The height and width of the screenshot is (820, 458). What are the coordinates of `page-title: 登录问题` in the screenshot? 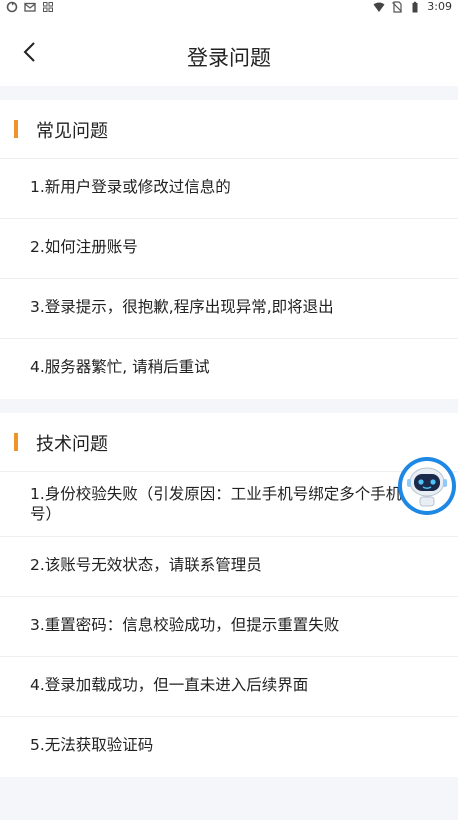 It's located at (229, 58).